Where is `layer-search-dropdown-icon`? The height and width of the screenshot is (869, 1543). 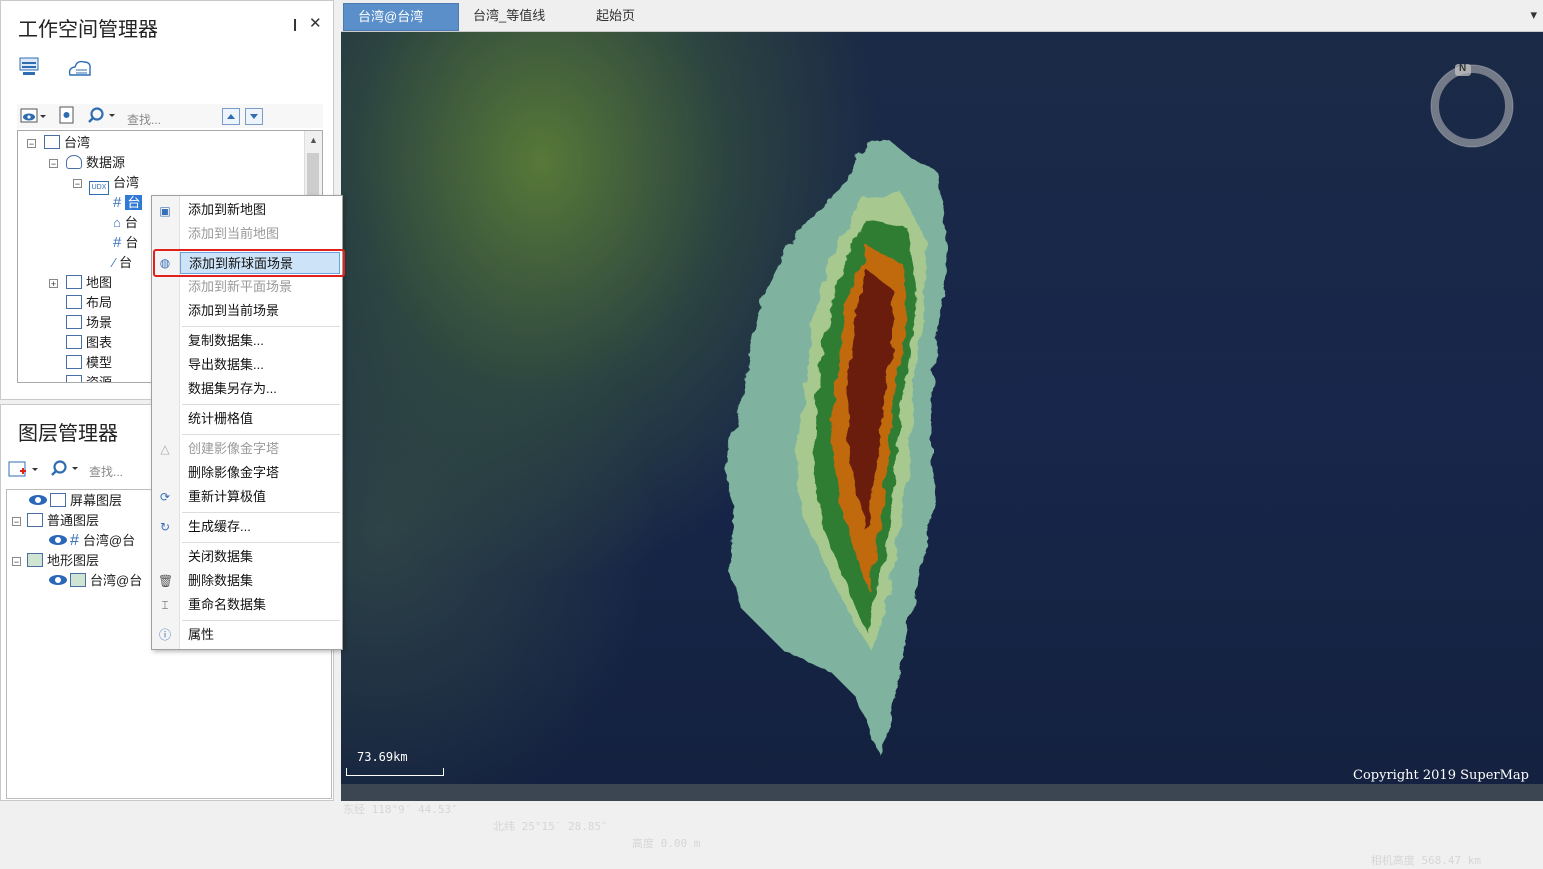 layer-search-dropdown-icon is located at coordinates (65, 470).